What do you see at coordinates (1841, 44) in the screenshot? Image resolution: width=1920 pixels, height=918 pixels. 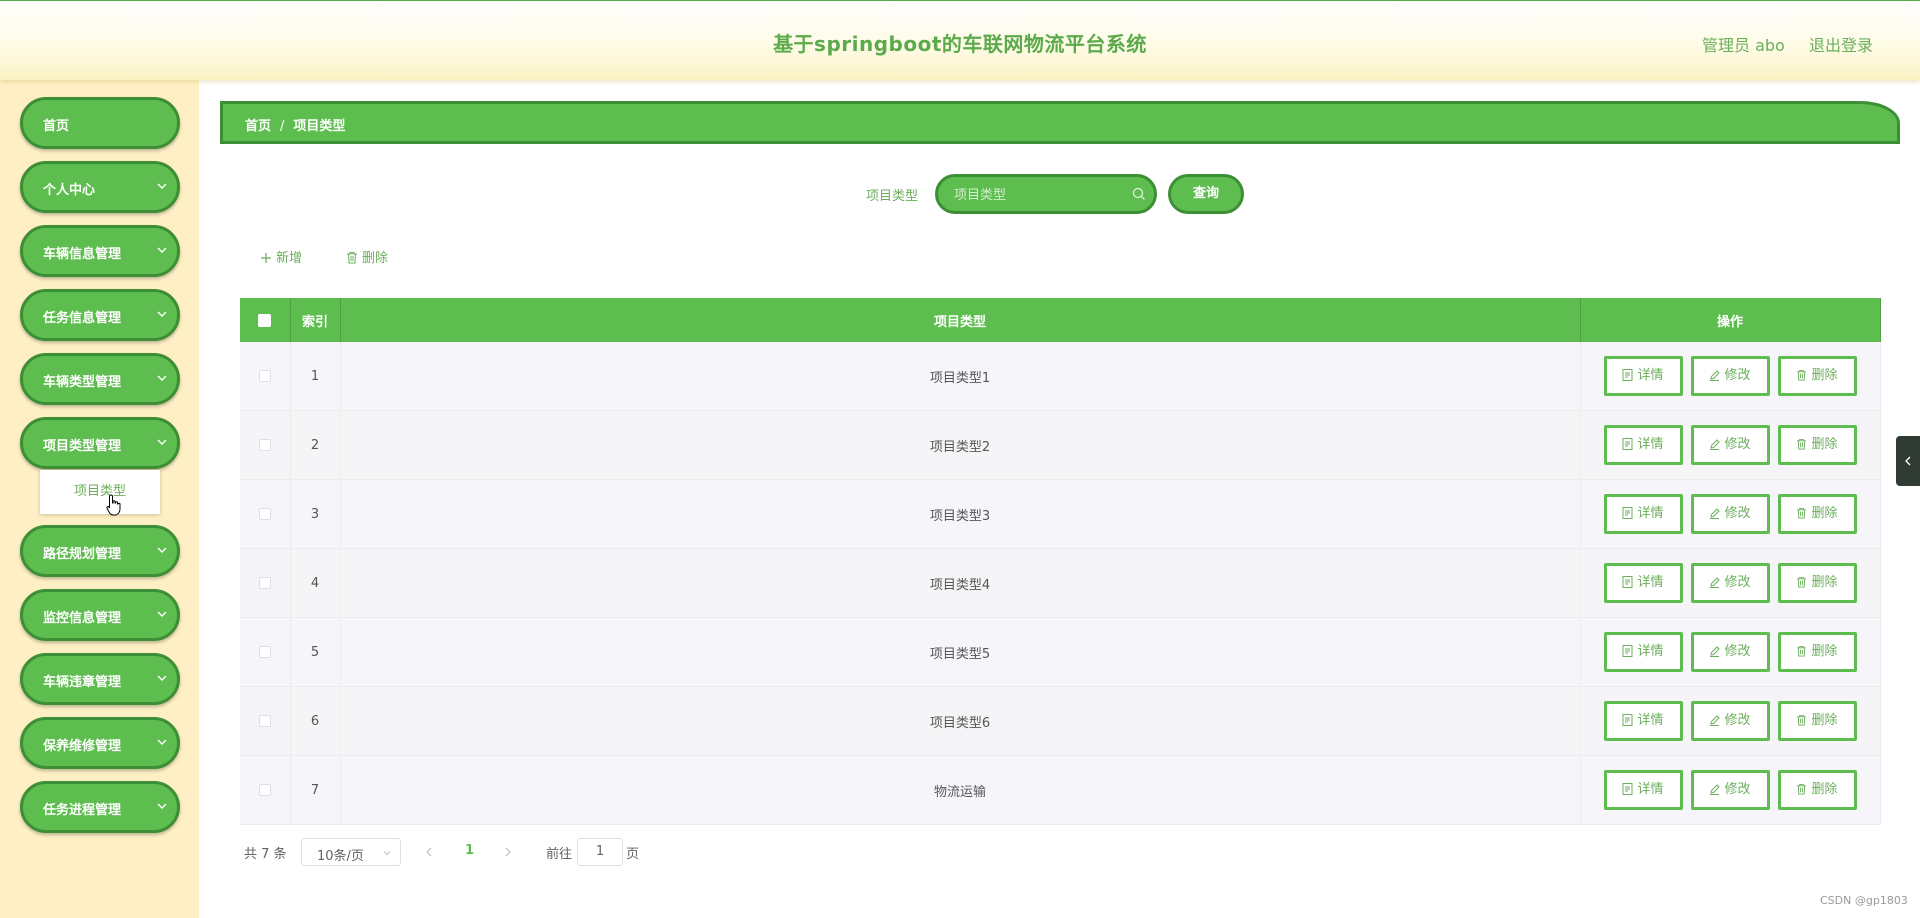 I see `logout-link: 退出登录` at bounding box center [1841, 44].